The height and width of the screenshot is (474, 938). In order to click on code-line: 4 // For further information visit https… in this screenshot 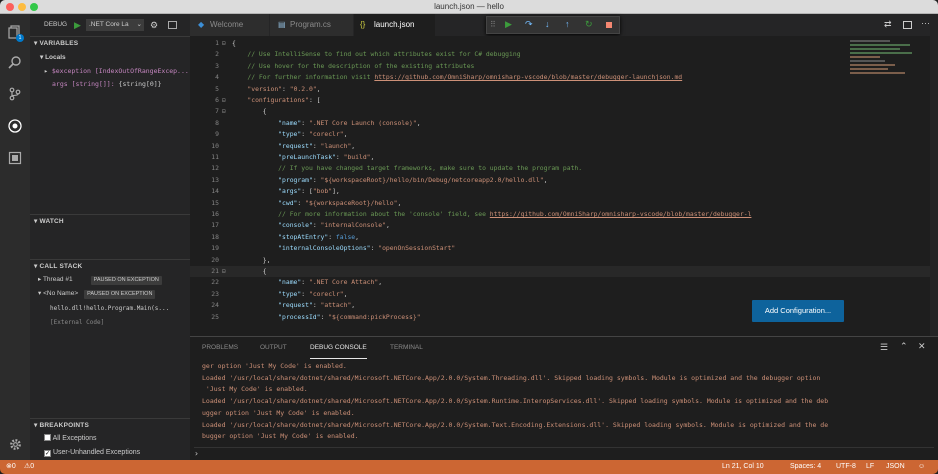, I will do `click(564, 77)`.